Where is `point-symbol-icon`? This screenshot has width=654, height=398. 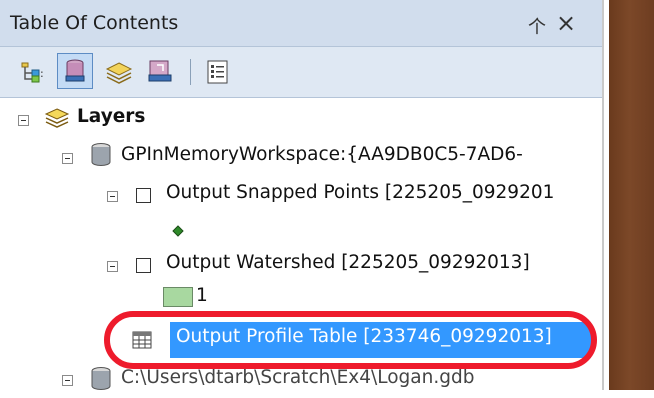 point-symbol-icon is located at coordinates (178, 231).